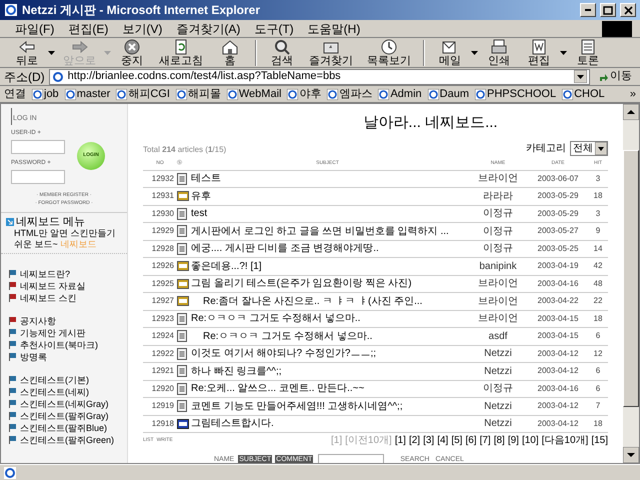 The height and width of the screenshot is (480, 640). Describe the element at coordinates (12, 332) in the screenshot. I see `flag-icon` at that location.